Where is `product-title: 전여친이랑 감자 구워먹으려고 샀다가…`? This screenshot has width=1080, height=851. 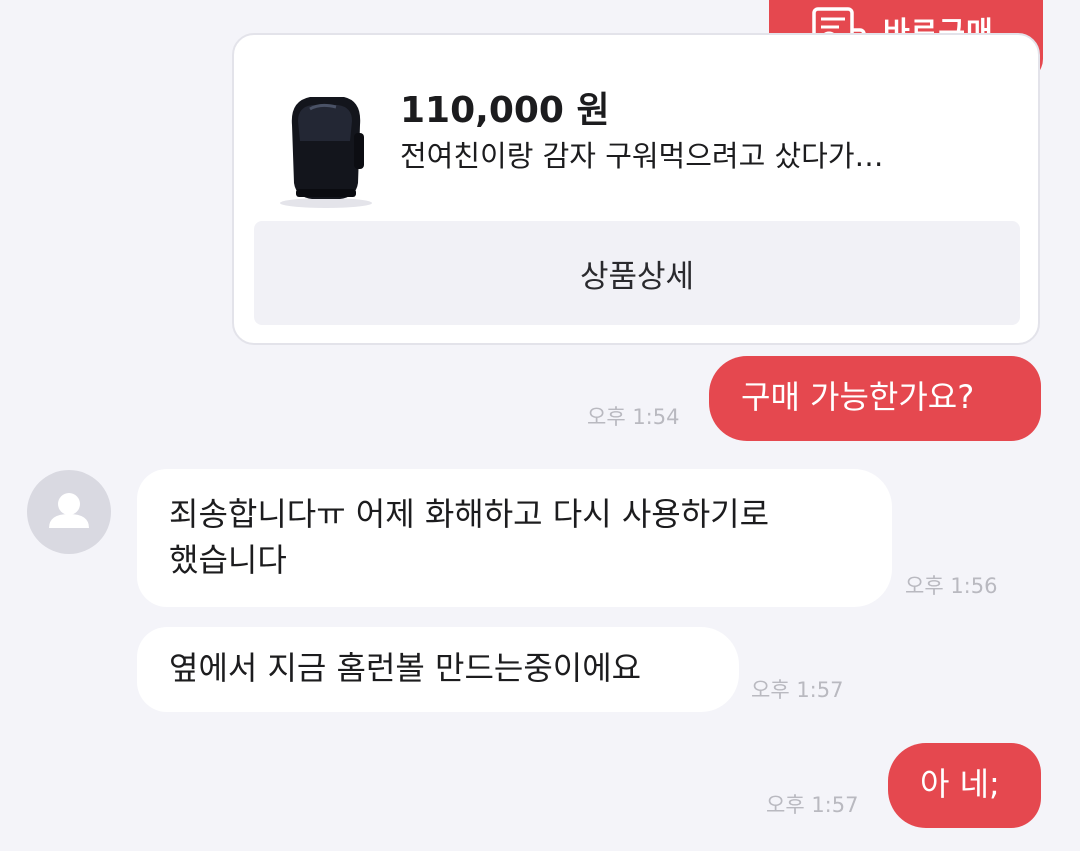
product-title: 전여친이랑 감자 구워먹으려고 샀다가… is located at coordinates (642, 156).